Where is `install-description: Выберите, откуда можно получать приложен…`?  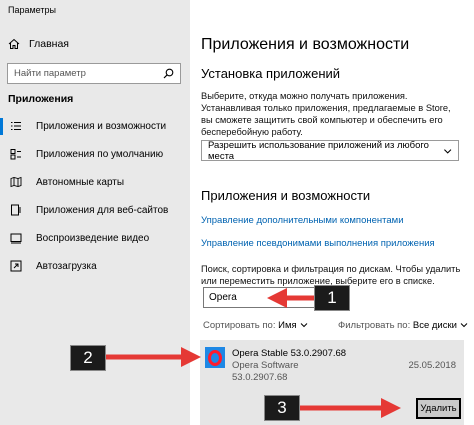 install-description: Выберите, откуда можно получать приложен… is located at coordinates (326, 114).